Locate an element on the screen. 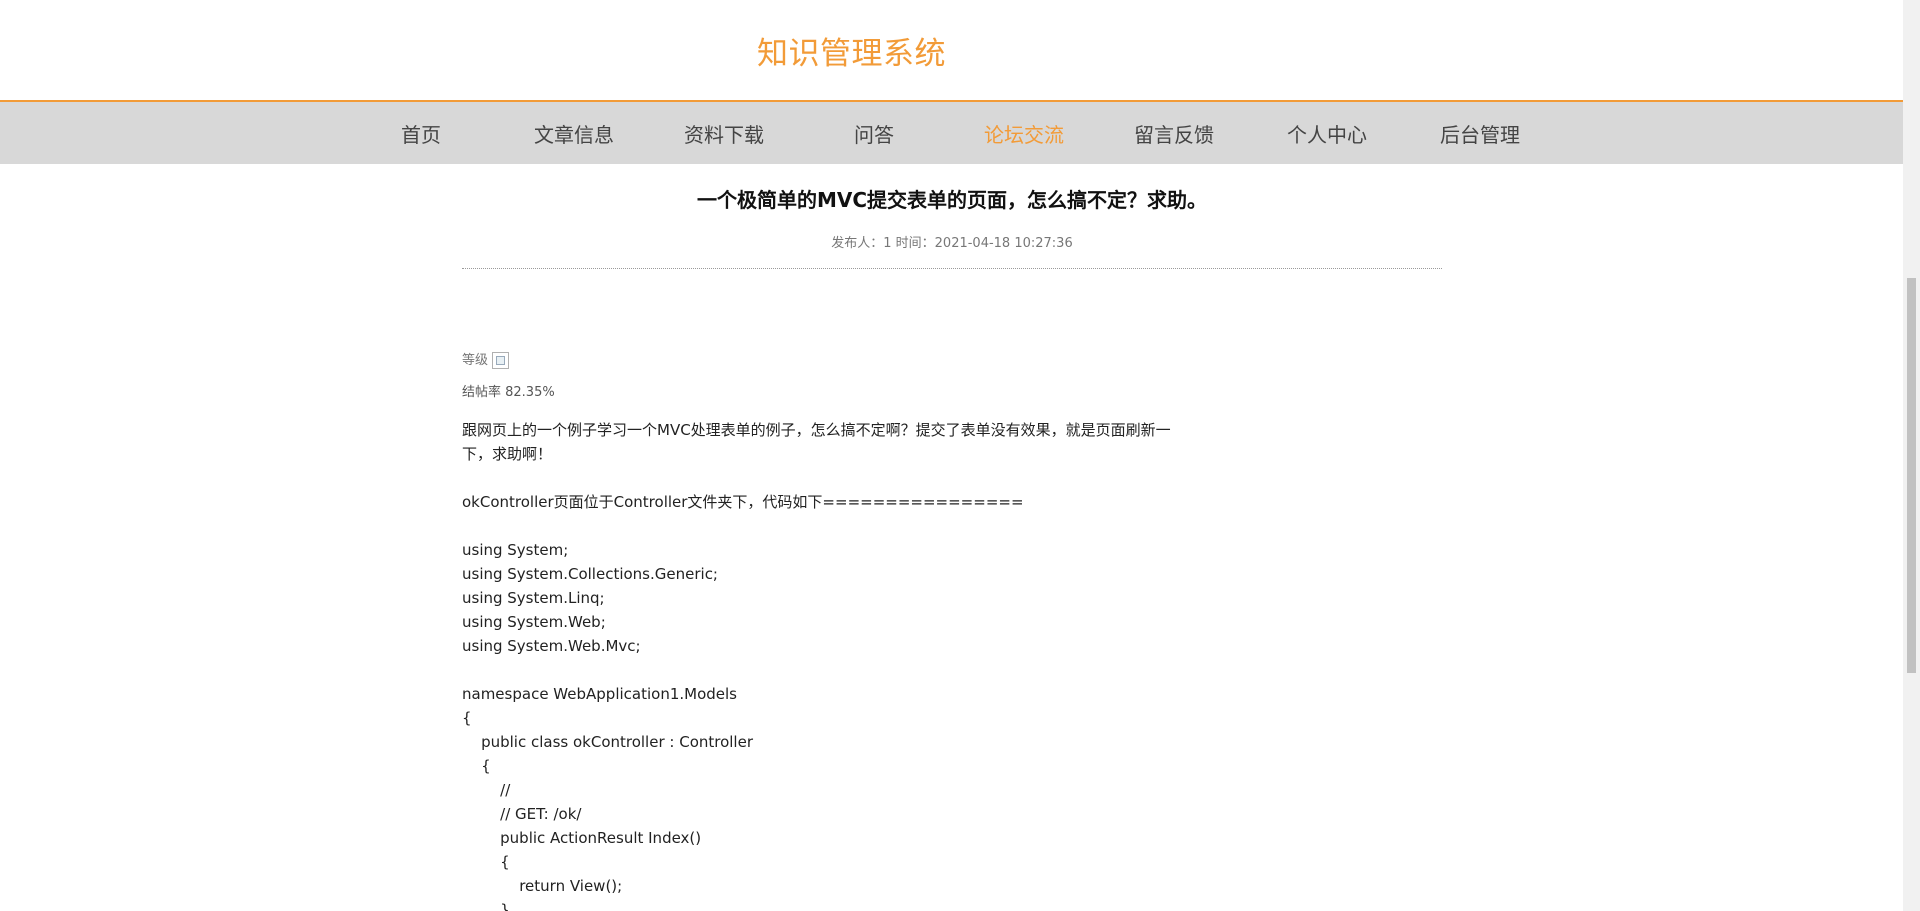  nav-item-forum: 论坛交流 is located at coordinates (1024, 133).